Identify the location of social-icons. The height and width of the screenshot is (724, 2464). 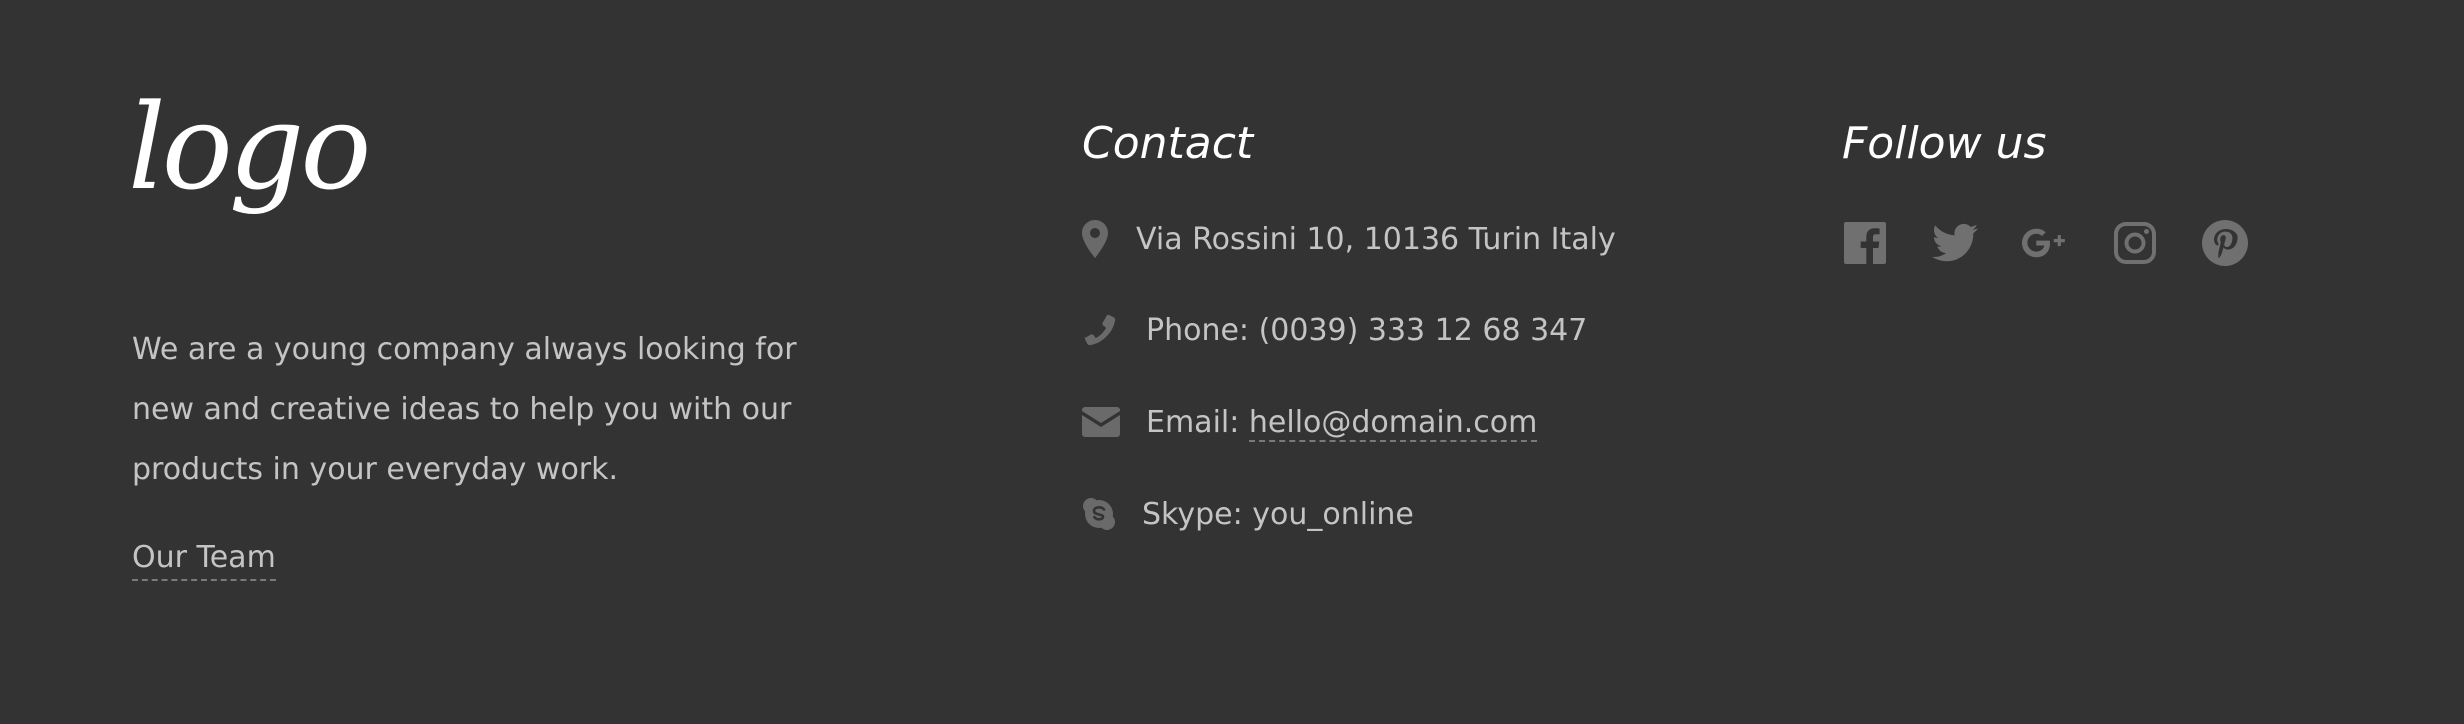
(2067, 243).